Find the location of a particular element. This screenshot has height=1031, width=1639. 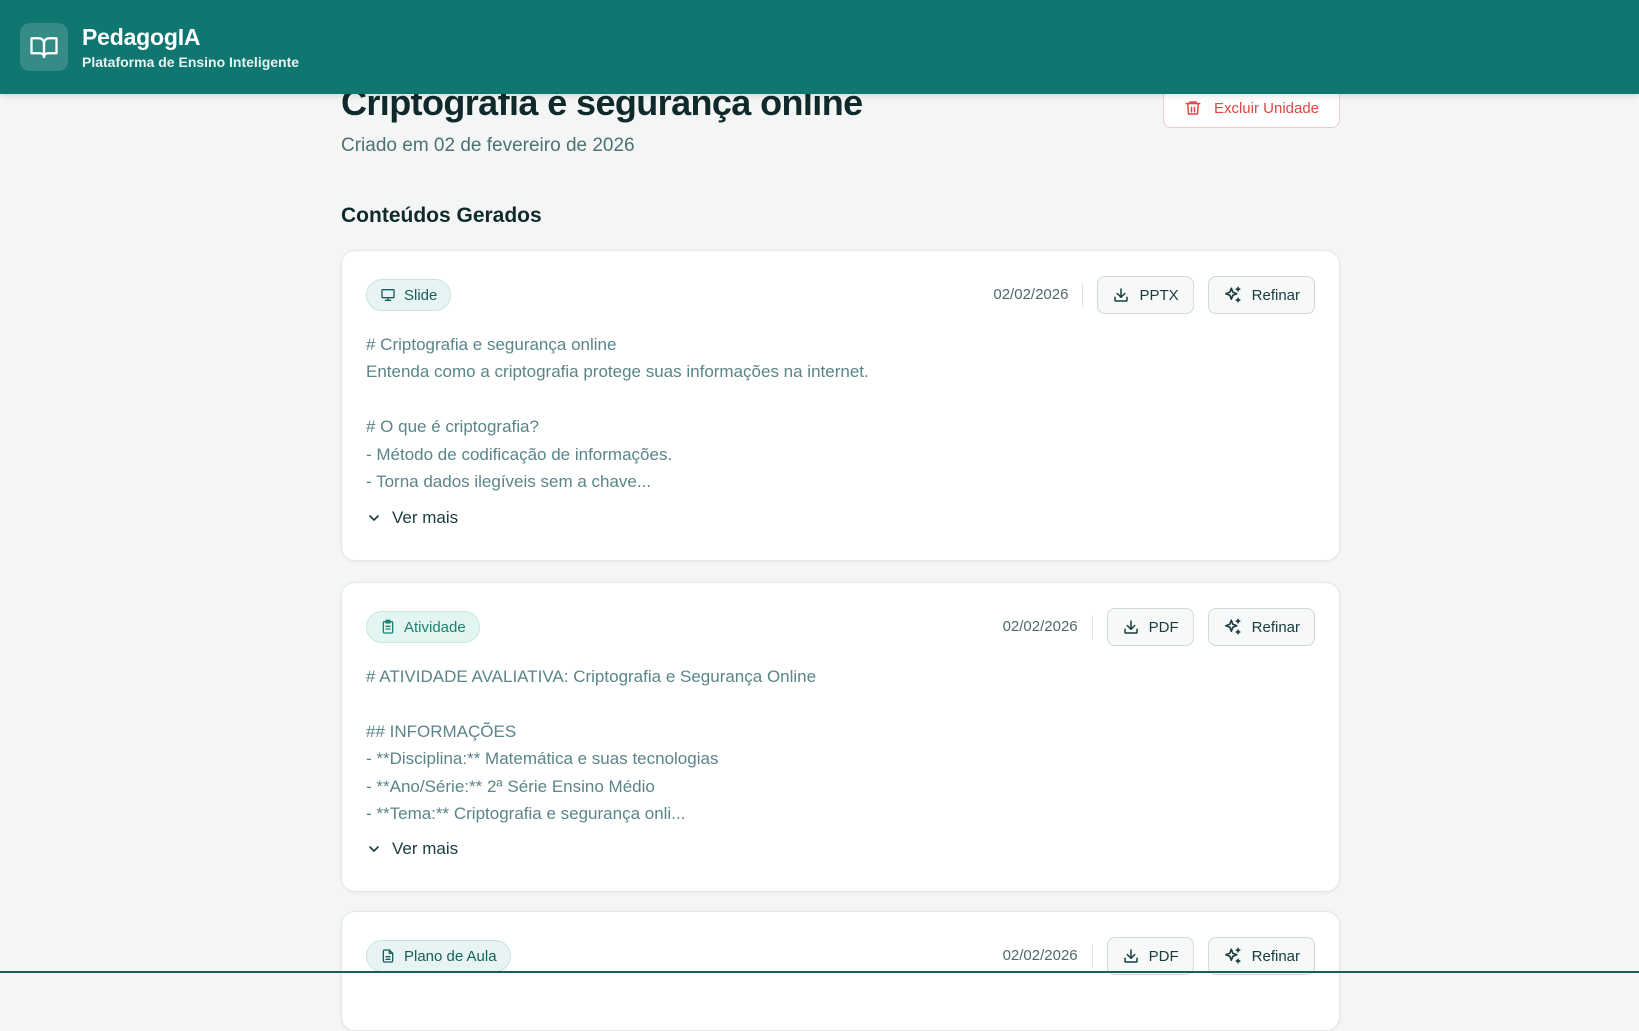

brand-tagline: Plataforma de Ensino Inteligente is located at coordinates (191, 61).